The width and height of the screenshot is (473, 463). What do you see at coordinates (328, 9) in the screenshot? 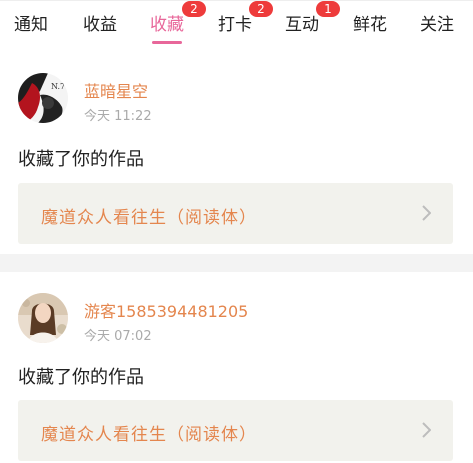
I see `badge-interactions-count: 1` at bounding box center [328, 9].